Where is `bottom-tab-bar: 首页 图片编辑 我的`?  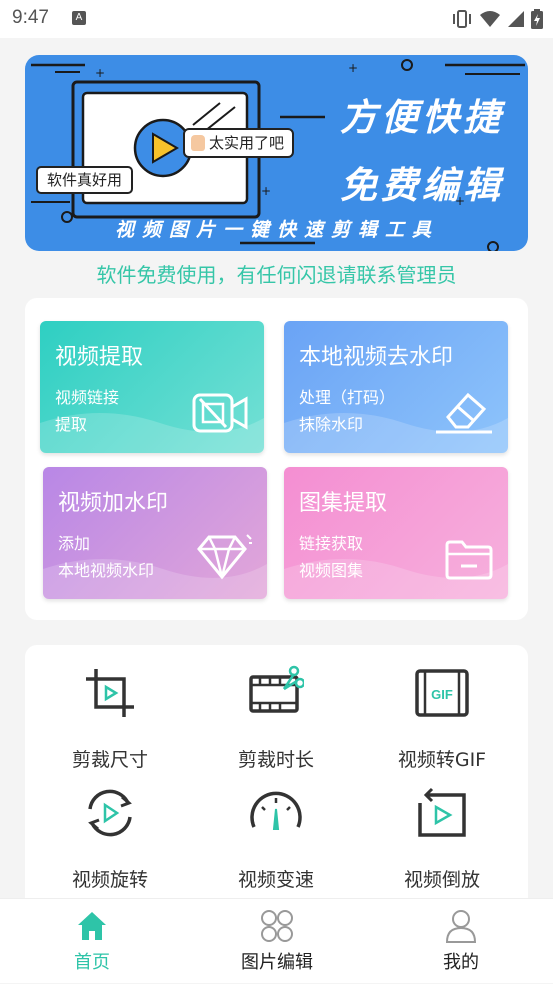
bottom-tab-bar: 首页 图片编辑 我的 is located at coordinates (276, 940).